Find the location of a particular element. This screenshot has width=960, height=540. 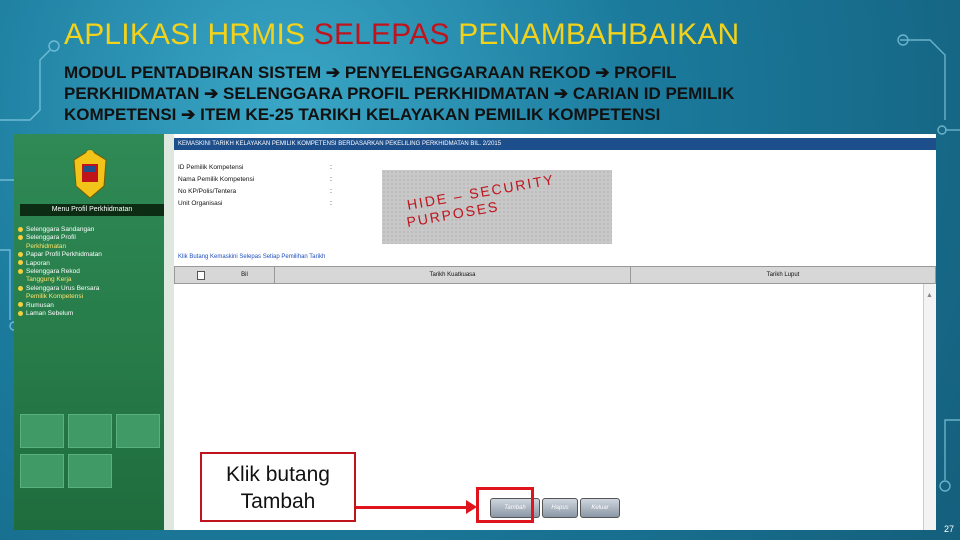

column-header-bil: Bil is located at coordinates (245, 275).